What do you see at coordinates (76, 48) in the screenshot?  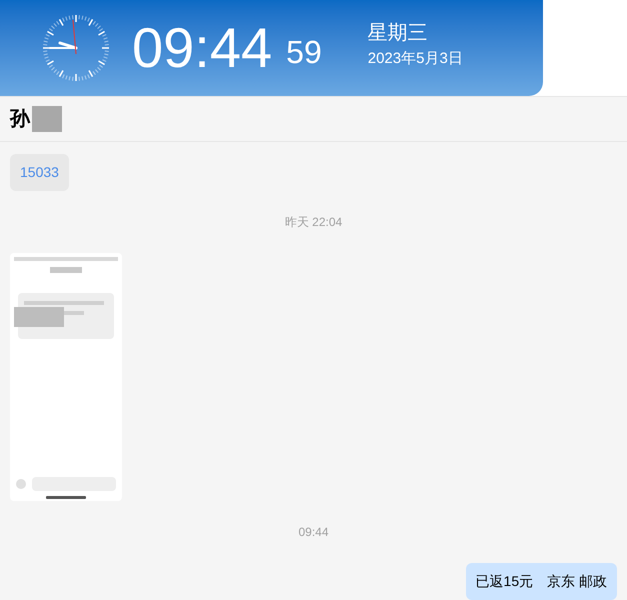 I see `analog-clock-icon` at bounding box center [76, 48].